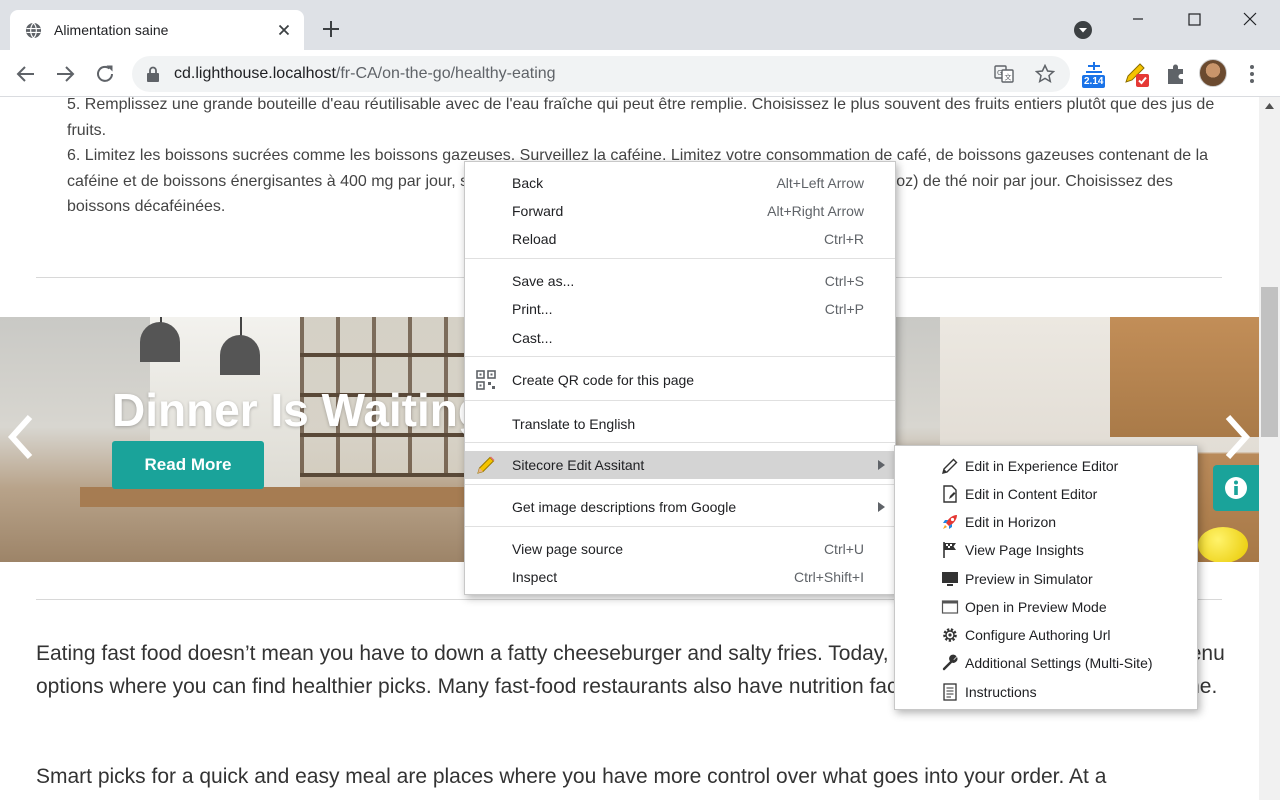 The image size is (1280, 800). I want to click on menu-item-label: Sitecore Edit Assitant, so click(578, 465).